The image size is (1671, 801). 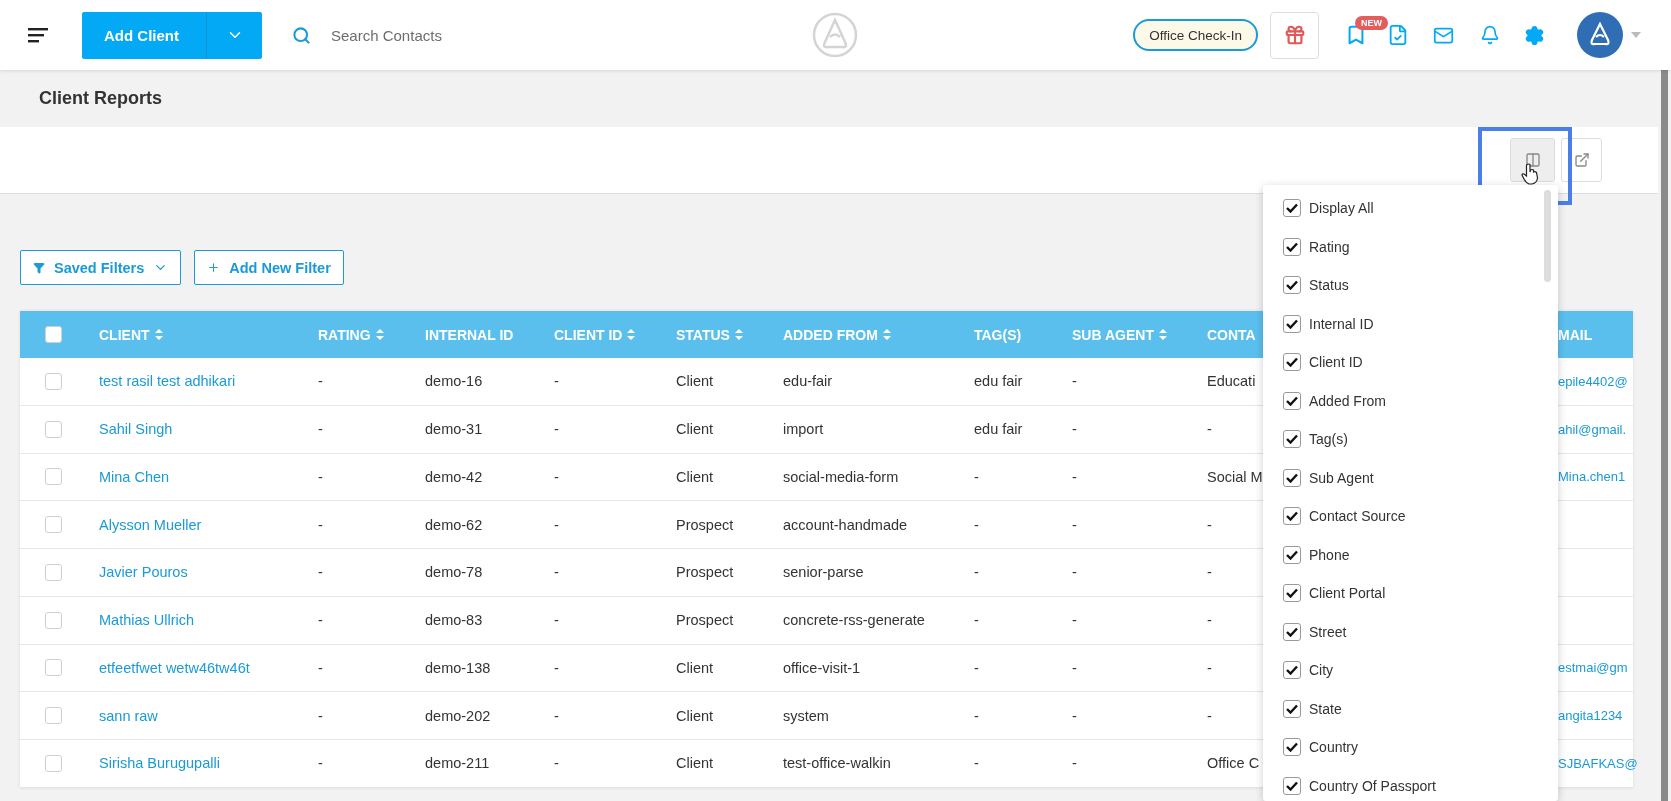 What do you see at coordinates (1600, 35) in the screenshot?
I see `avatar` at bounding box center [1600, 35].